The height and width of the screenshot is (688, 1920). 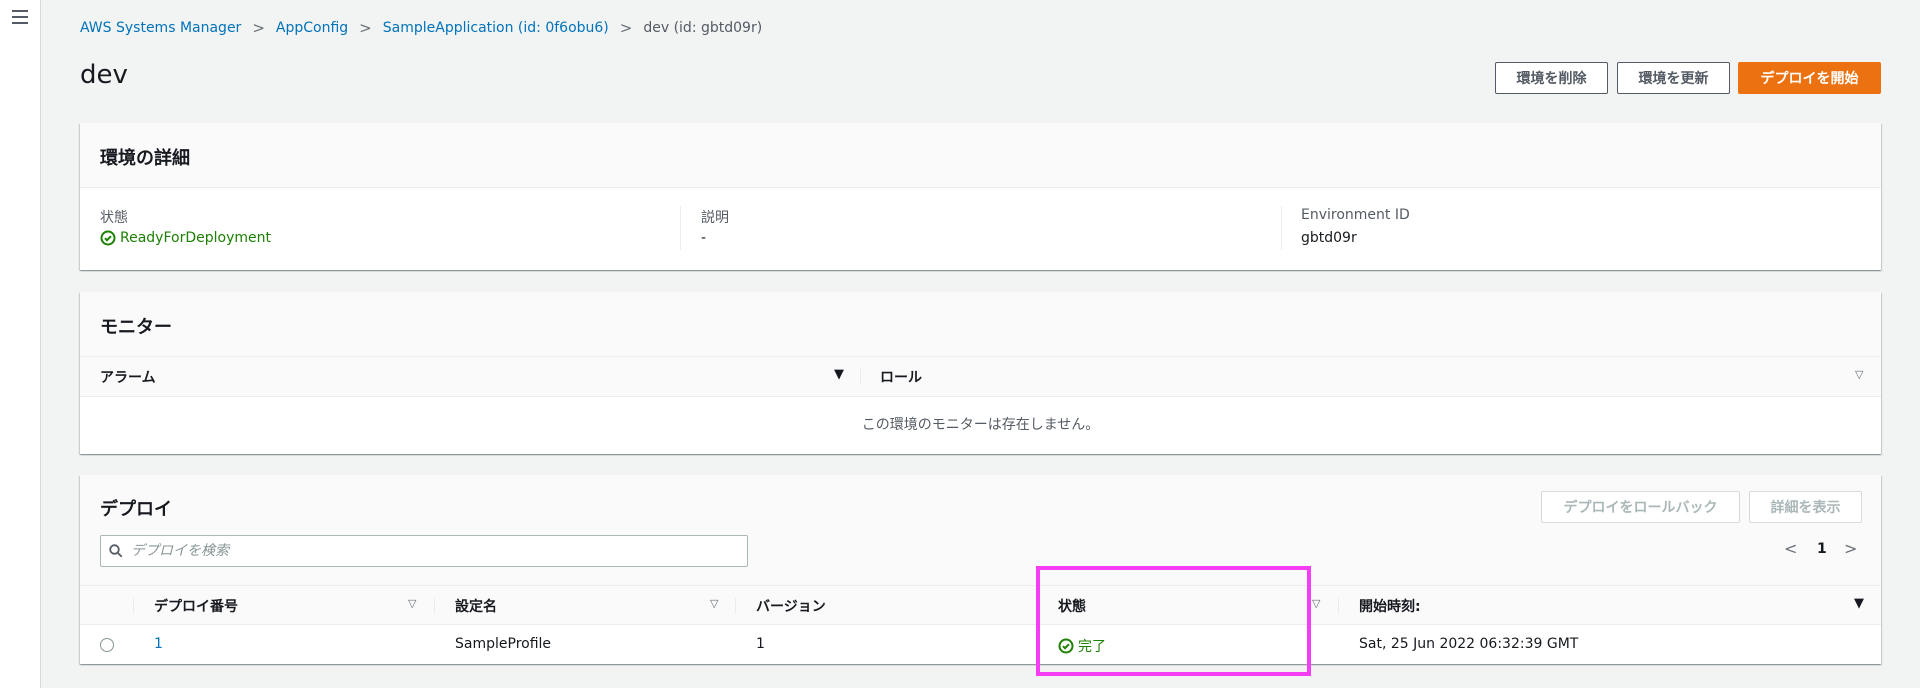 I want to click on side-navigation, so click(x=20, y=344).